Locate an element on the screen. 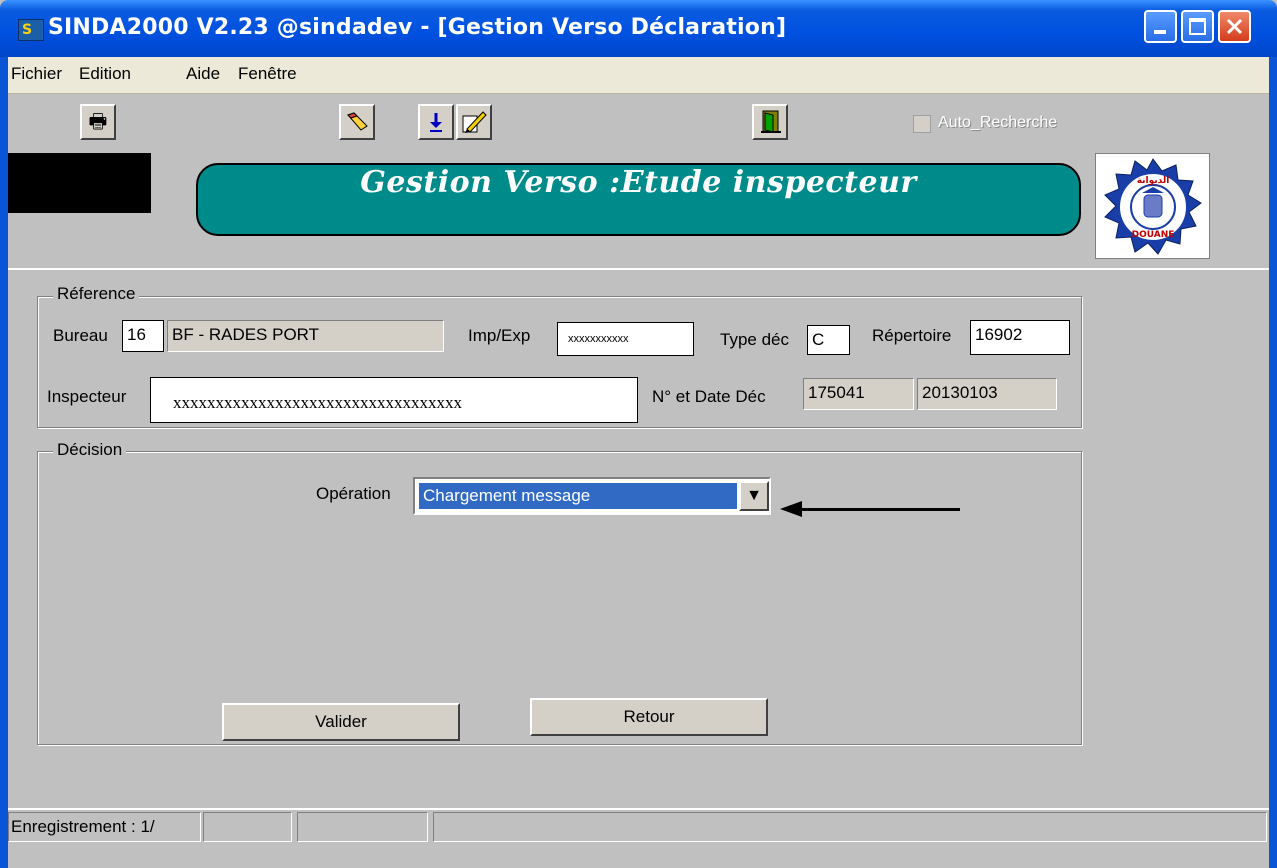 This screenshot has height=868, width=1277. print-button: 🖶 is located at coordinates (98, 122).